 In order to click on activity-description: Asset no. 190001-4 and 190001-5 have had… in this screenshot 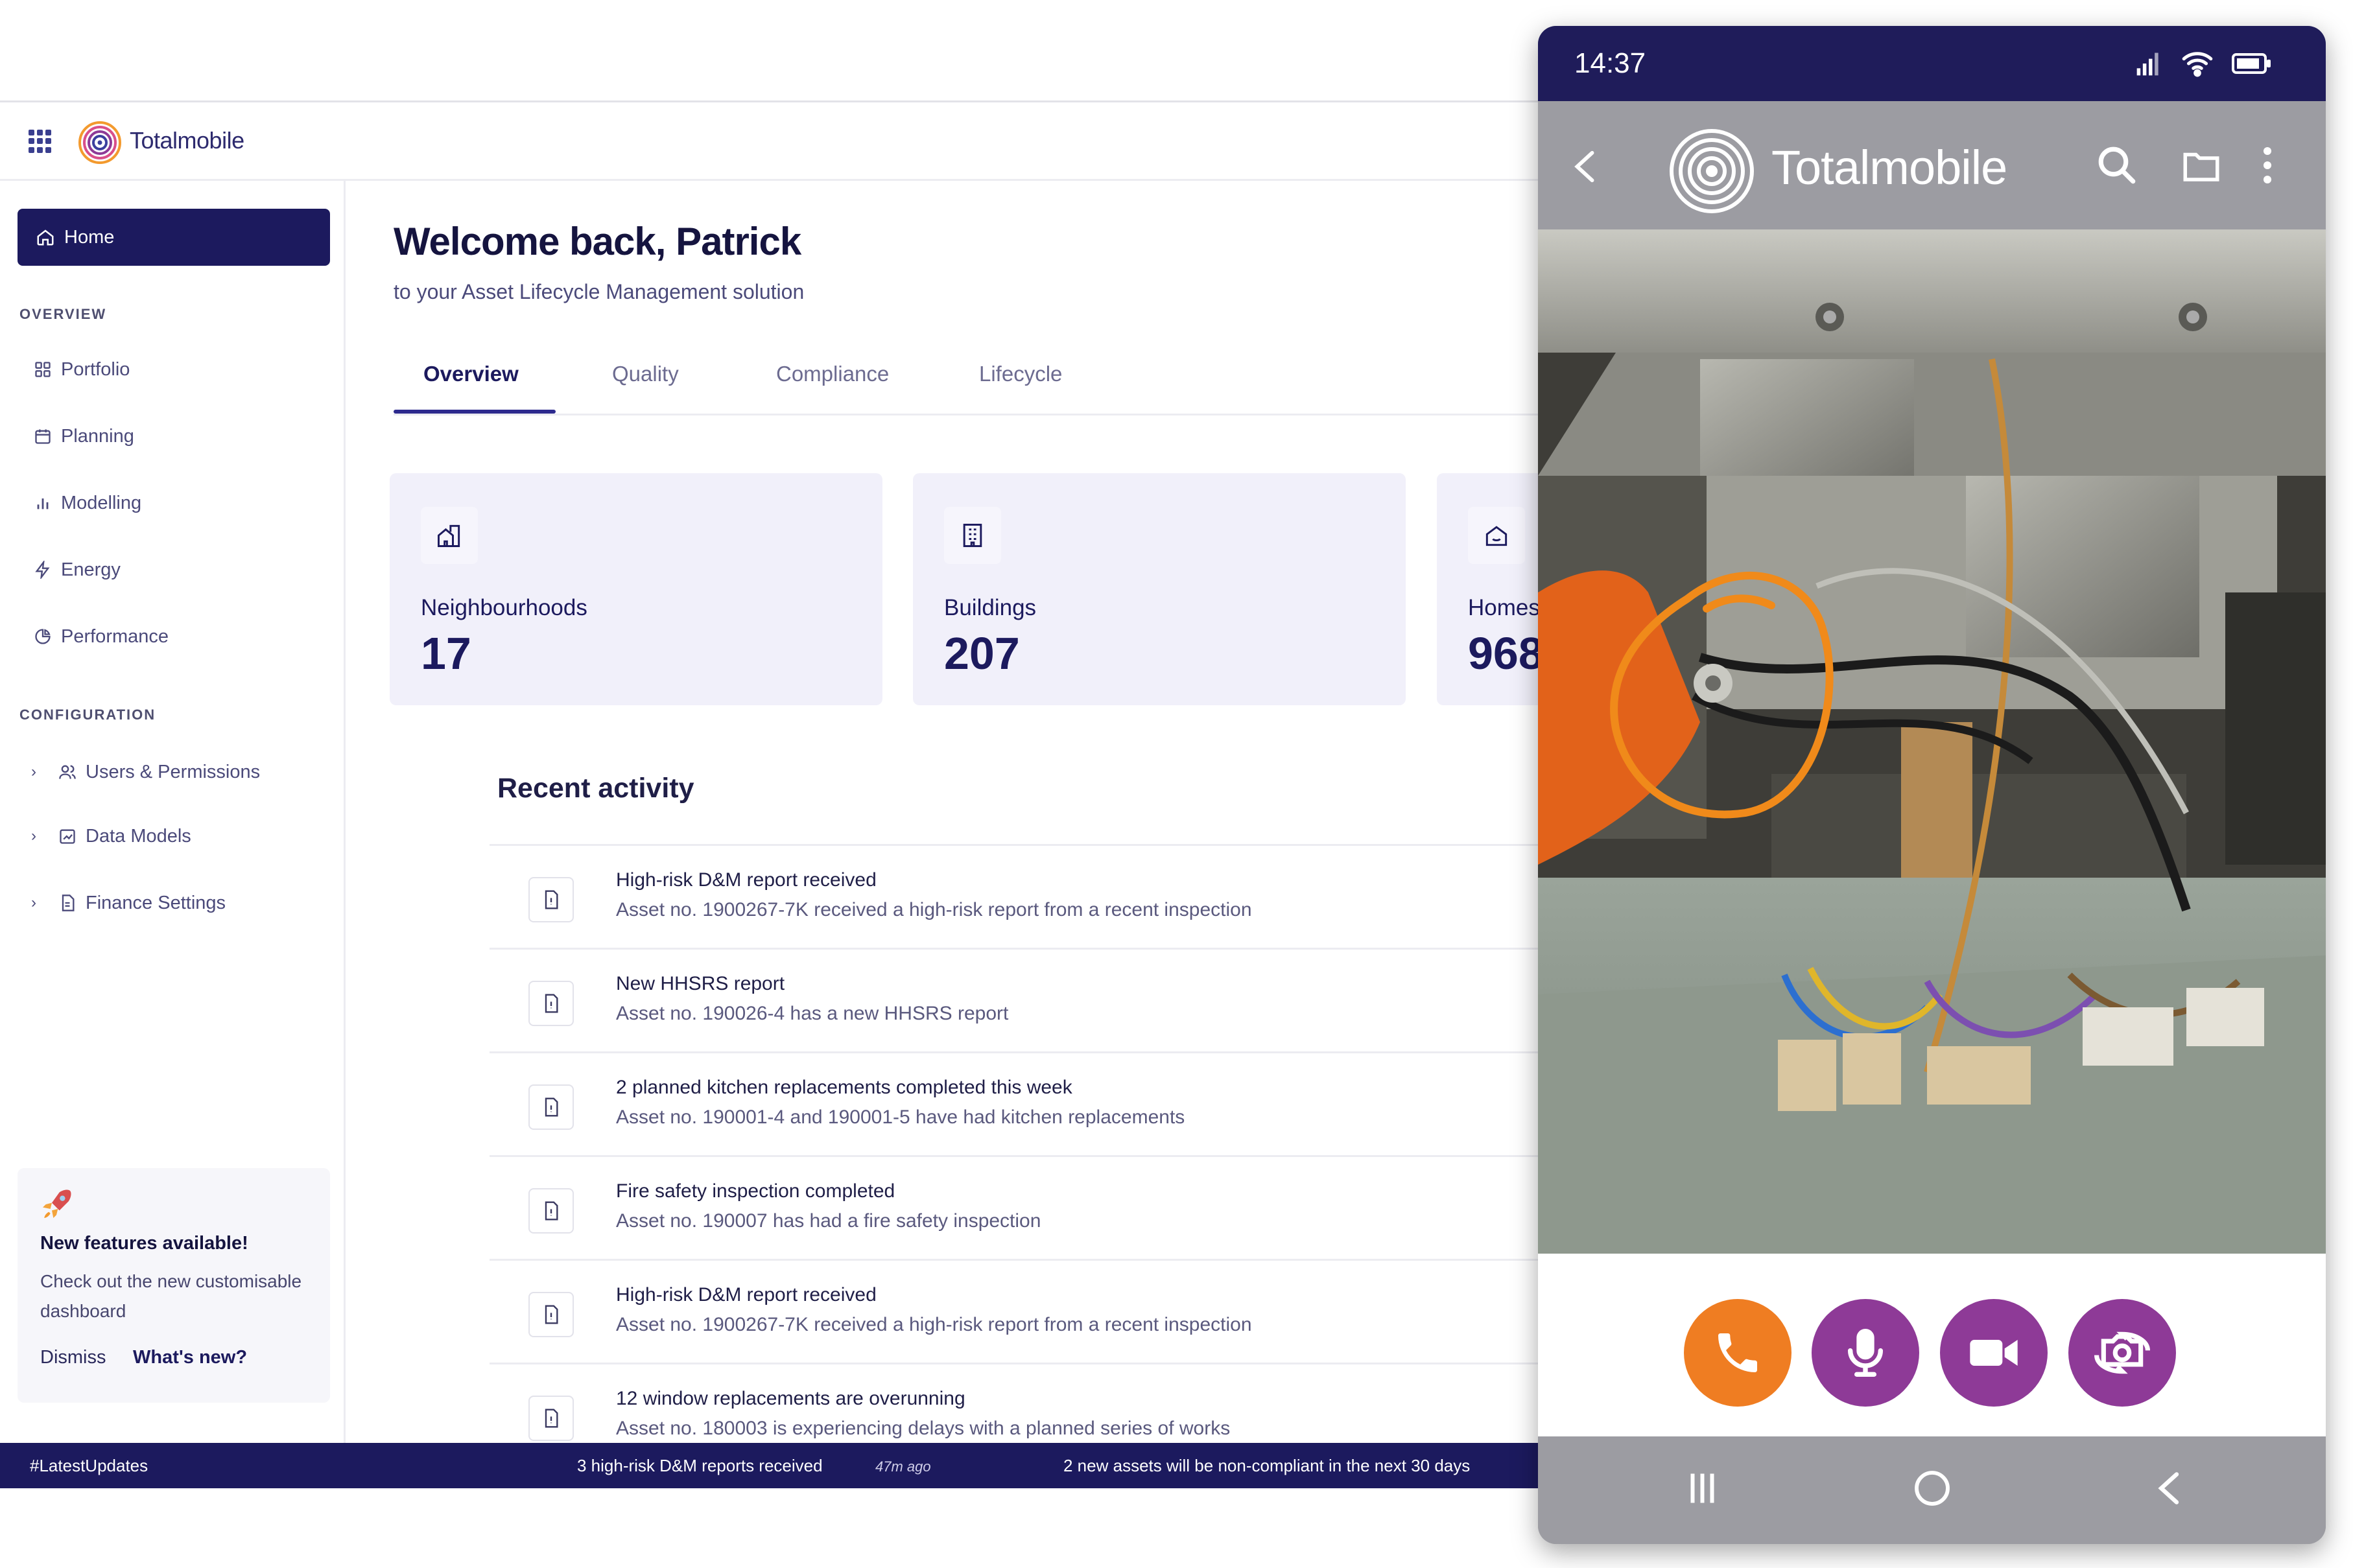, I will do `click(901, 1117)`.